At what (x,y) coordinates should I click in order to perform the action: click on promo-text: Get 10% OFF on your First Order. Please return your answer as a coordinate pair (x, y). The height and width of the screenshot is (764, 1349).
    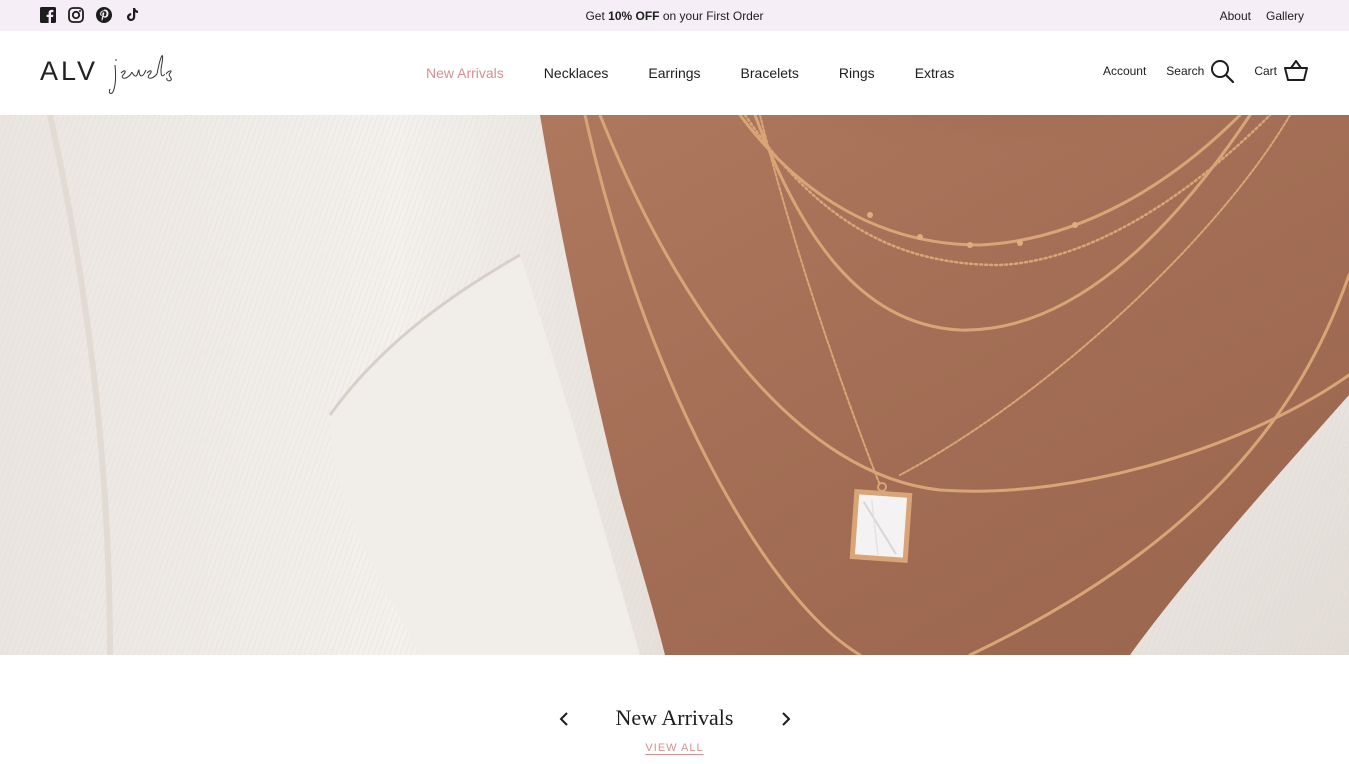
    Looking at the image, I should click on (674, 16).